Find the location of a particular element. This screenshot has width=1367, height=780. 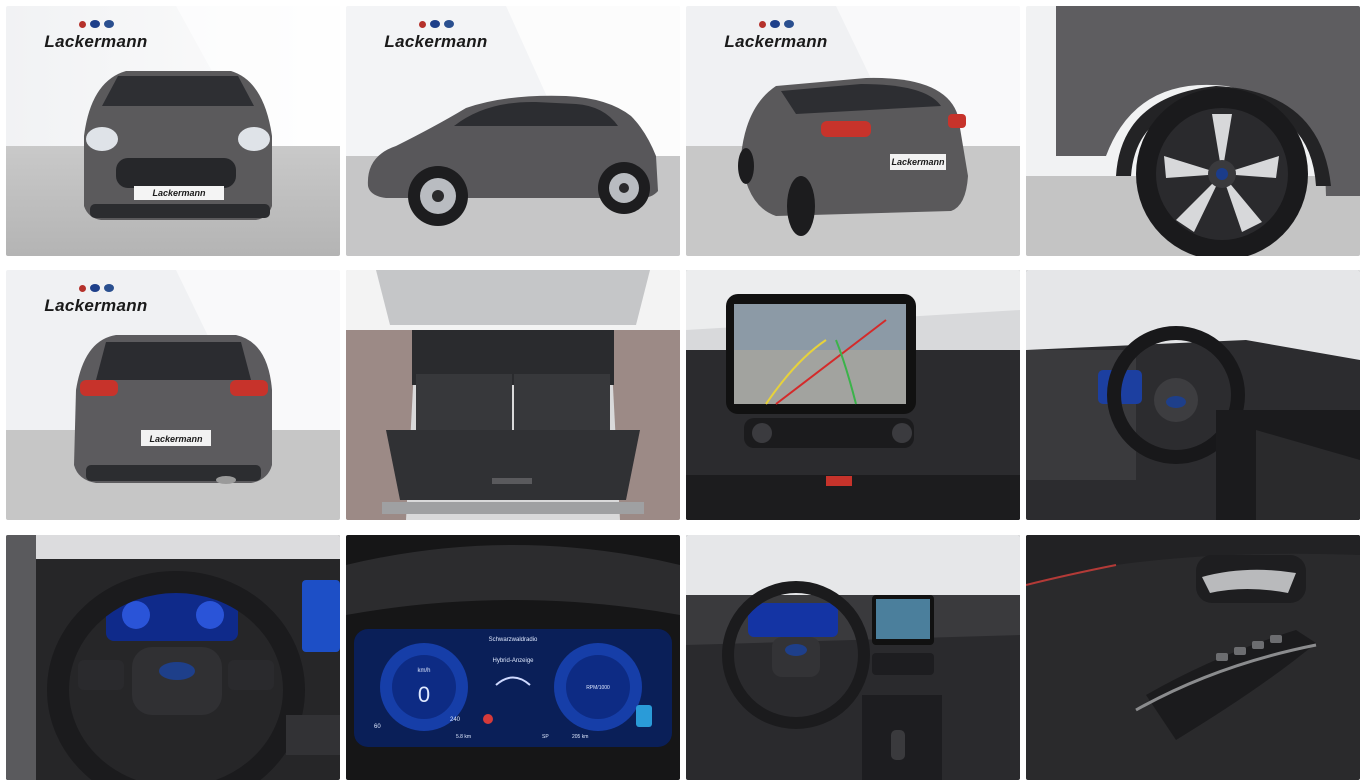

cluster-rpm-label: RPM/1000 is located at coordinates (598, 688).